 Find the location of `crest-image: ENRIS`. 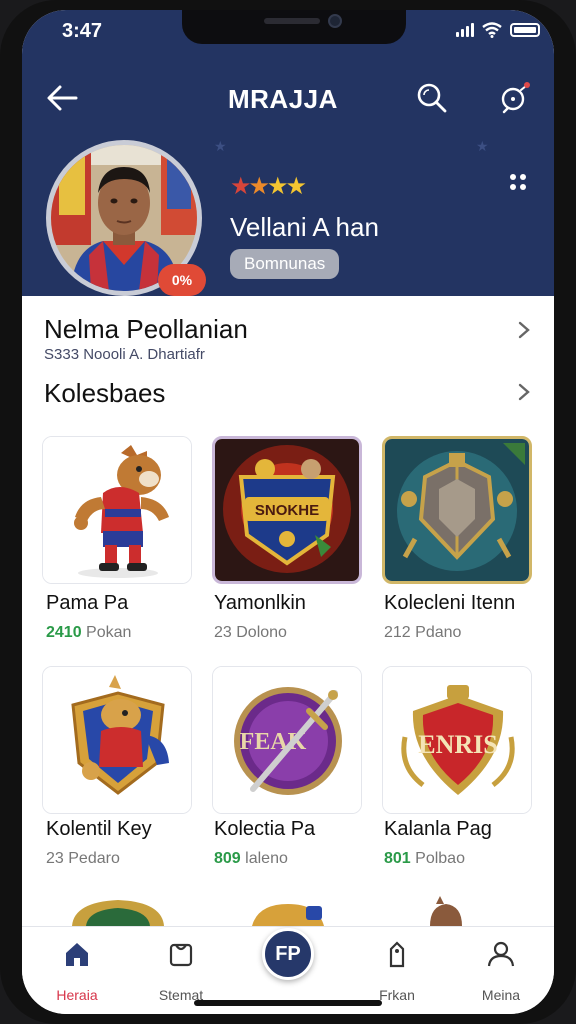

crest-image: ENRIS is located at coordinates (457, 740).